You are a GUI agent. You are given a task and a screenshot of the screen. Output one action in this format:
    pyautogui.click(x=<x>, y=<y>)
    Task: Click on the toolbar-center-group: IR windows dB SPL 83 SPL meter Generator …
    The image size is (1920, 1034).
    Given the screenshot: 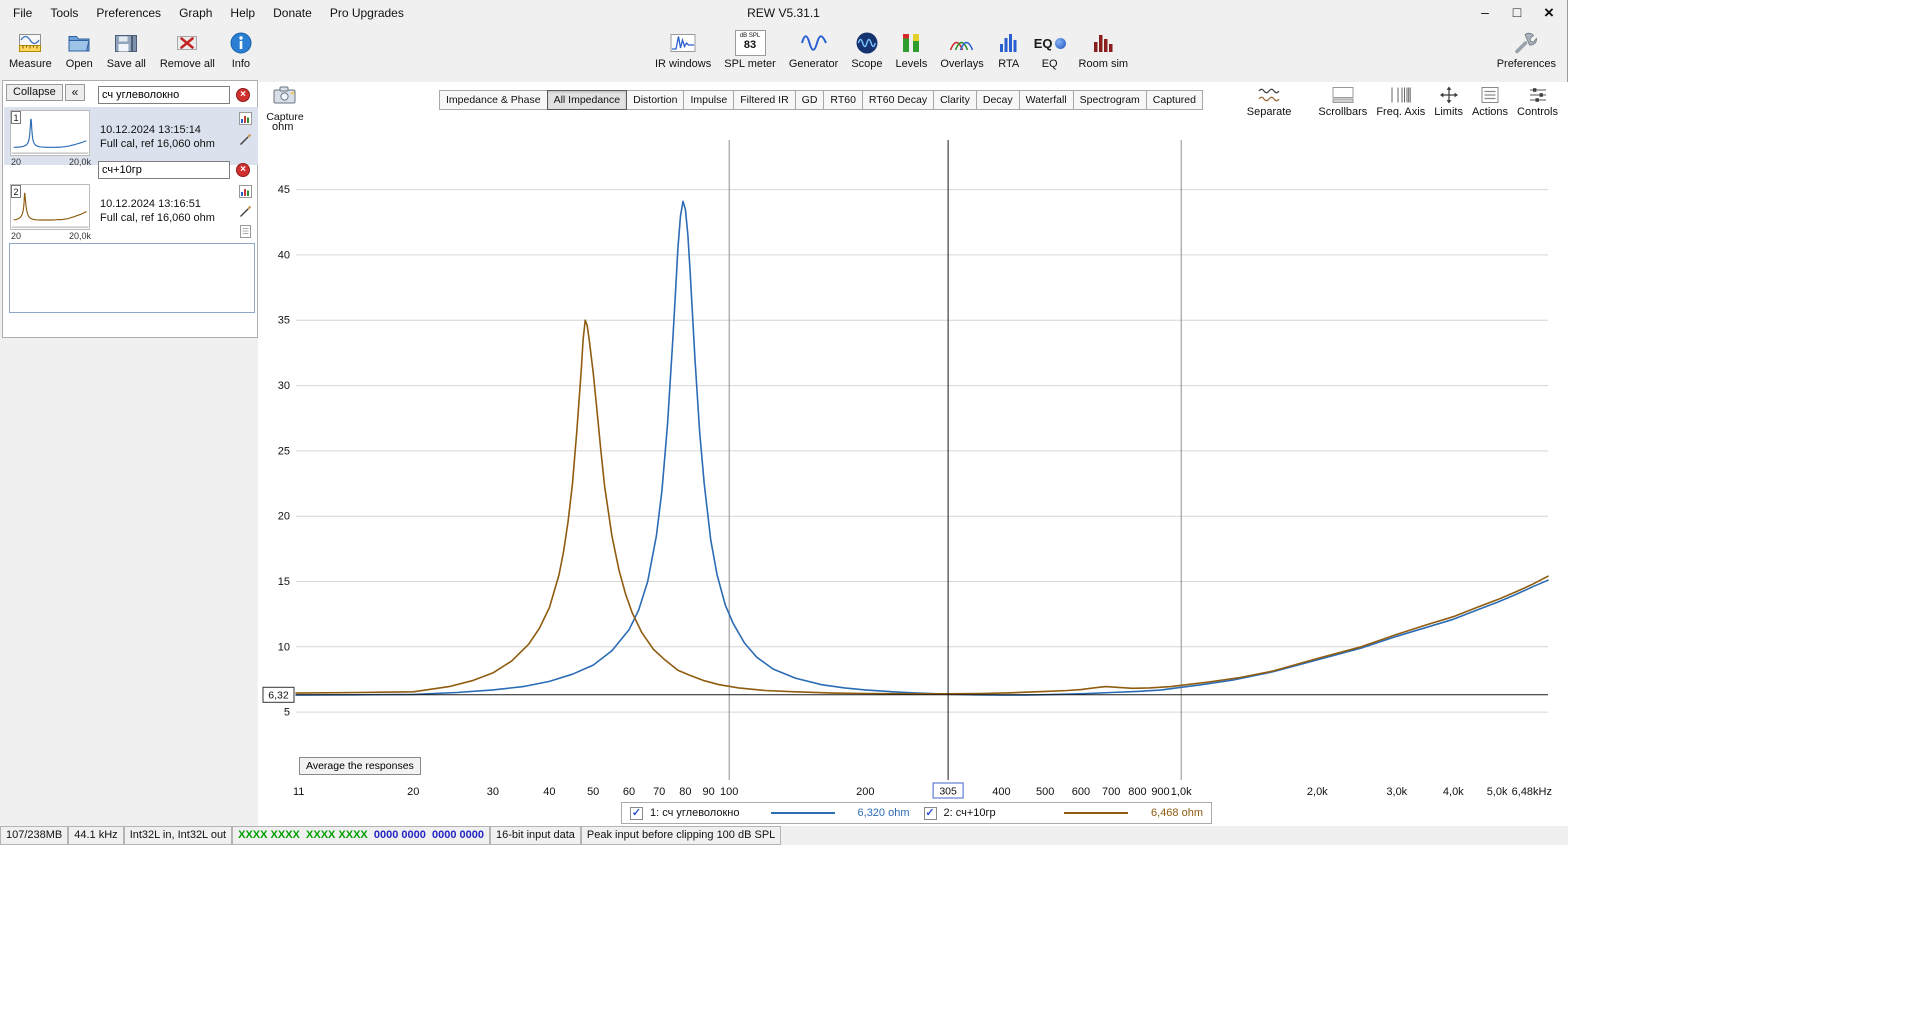 What is the action you would take?
    pyautogui.click(x=891, y=49)
    